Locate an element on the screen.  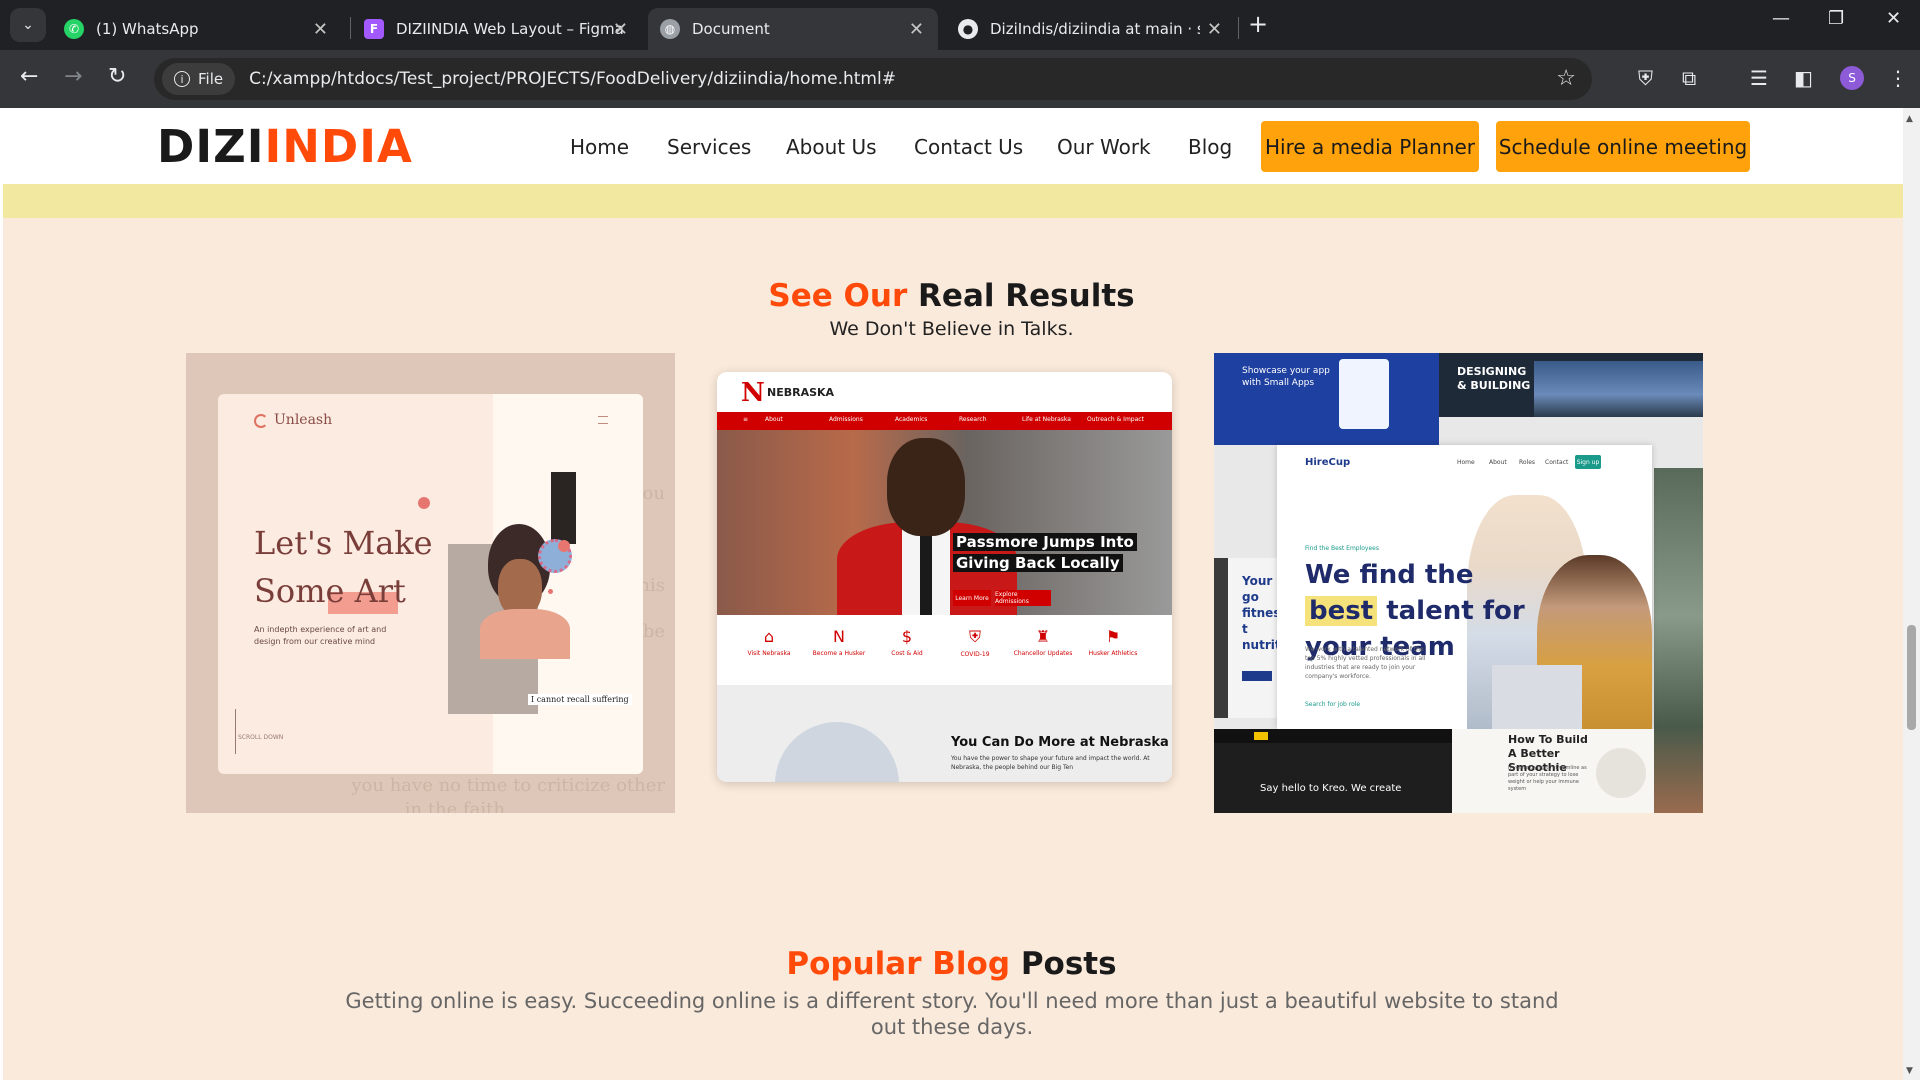
quick-link: ♜ Chancellor Updates is located at coordinates (1043, 642).